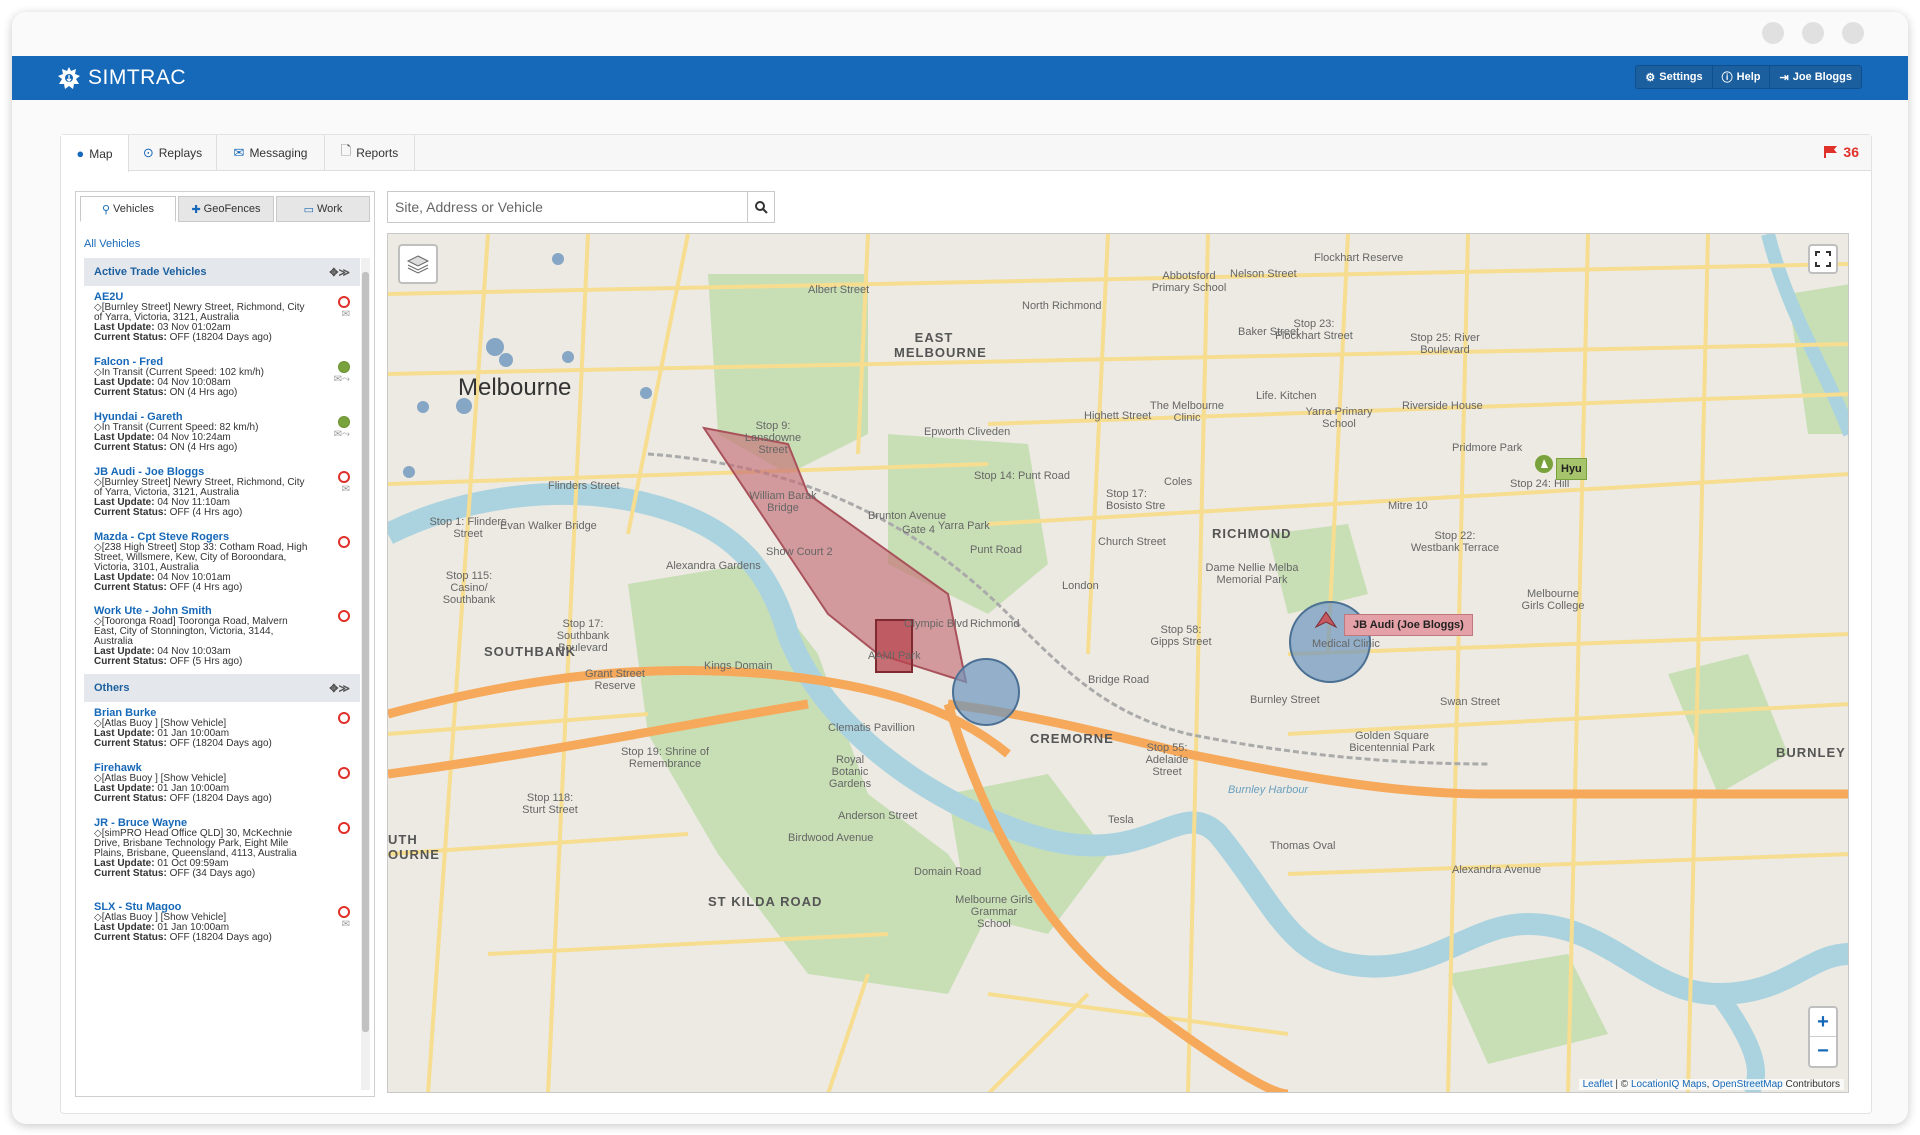  I want to click on scroll-thumb, so click(365, 652).